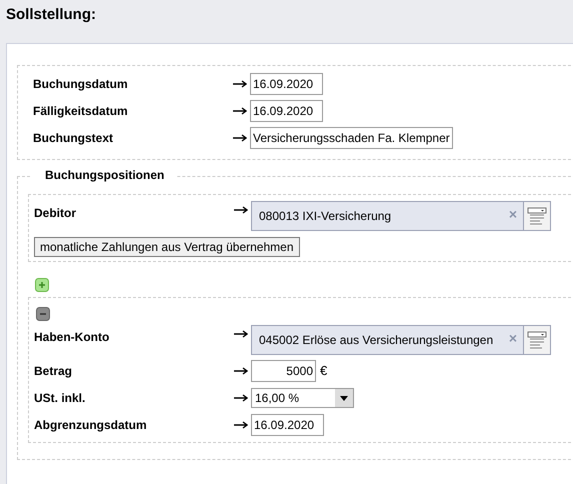  What do you see at coordinates (351, 137) in the screenshot?
I see `text-field: Versicherungsschaden Fa. Klempner` at bounding box center [351, 137].